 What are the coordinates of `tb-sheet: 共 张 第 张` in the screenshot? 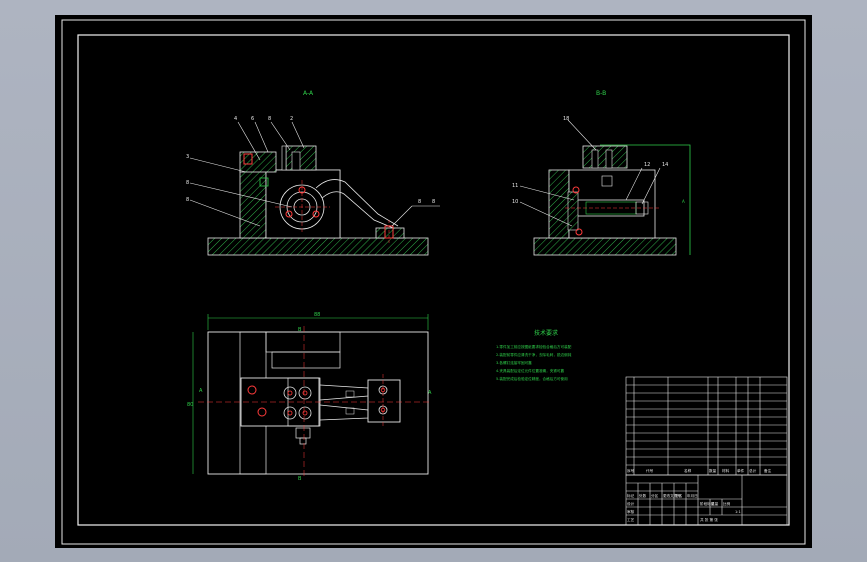 It's located at (709, 519).